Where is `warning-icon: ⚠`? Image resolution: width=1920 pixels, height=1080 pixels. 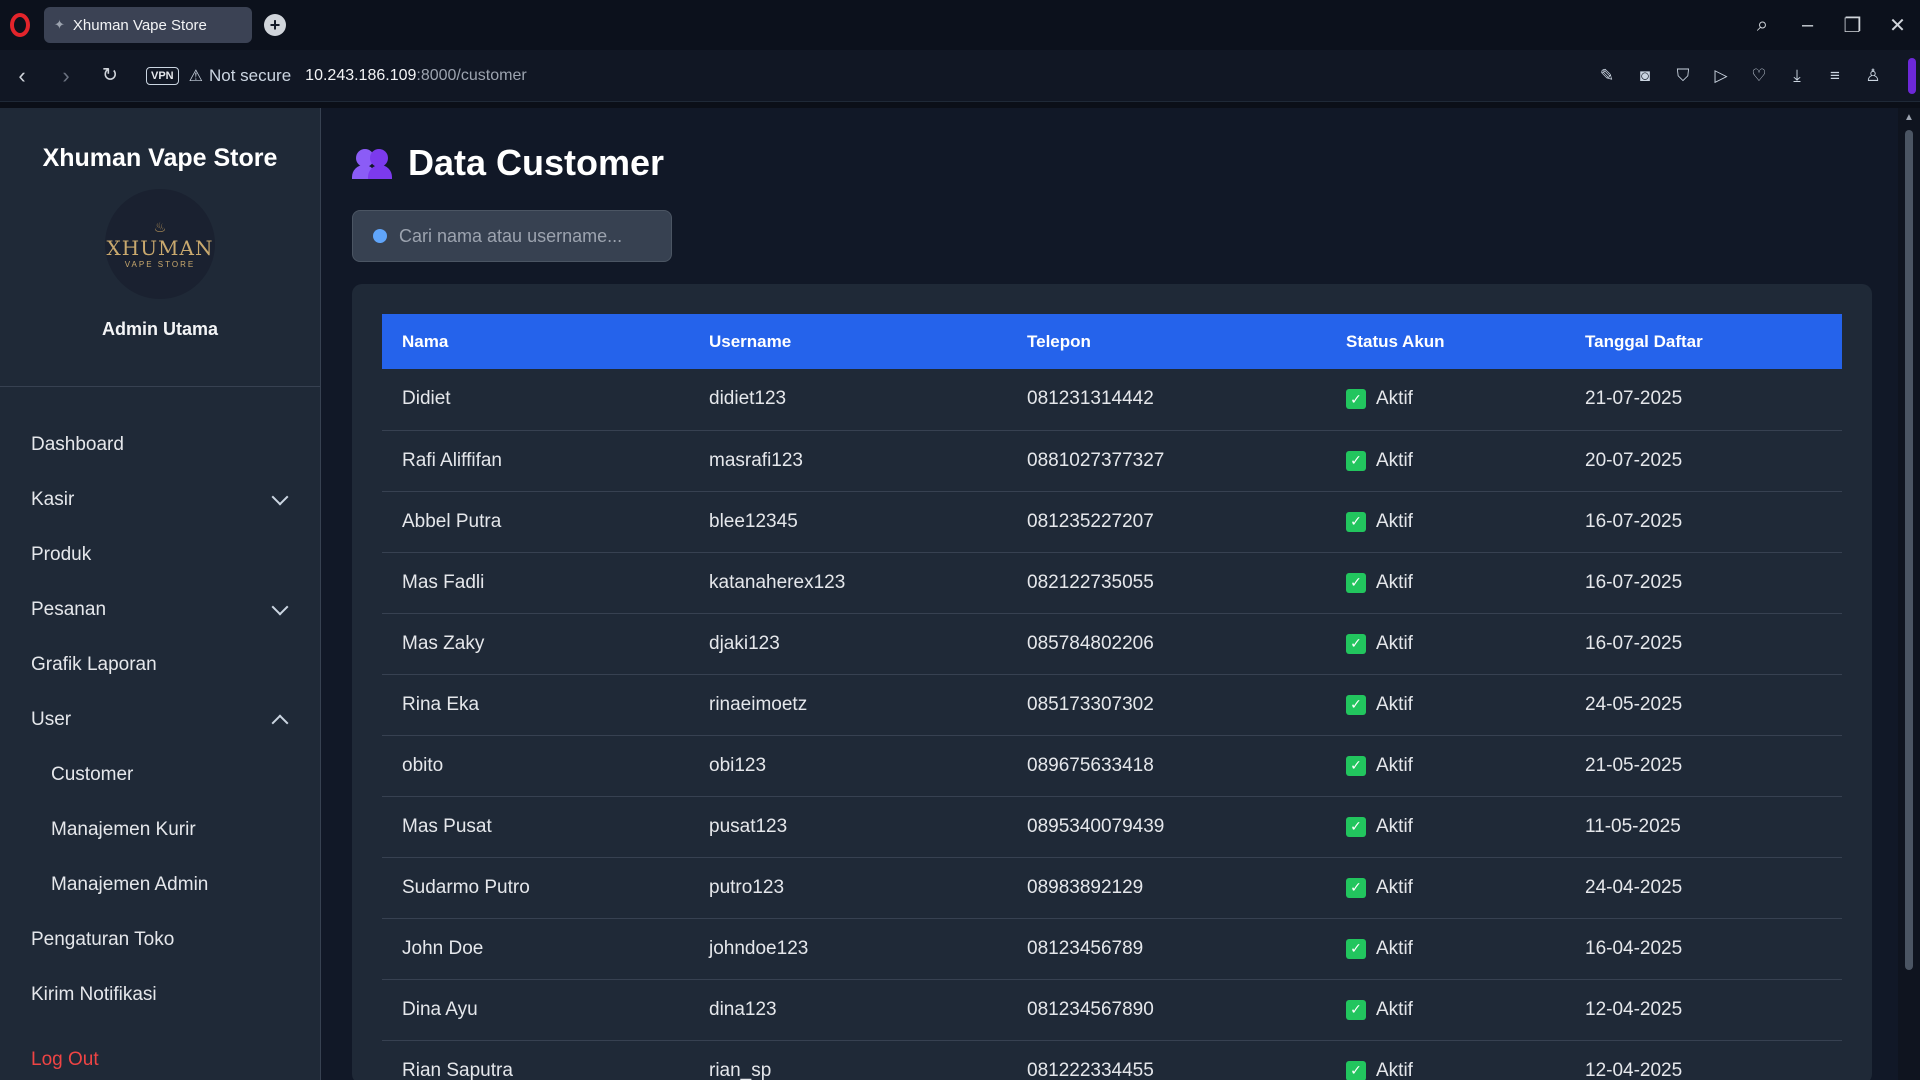 warning-icon: ⚠ is located at coordinates (196, 76).